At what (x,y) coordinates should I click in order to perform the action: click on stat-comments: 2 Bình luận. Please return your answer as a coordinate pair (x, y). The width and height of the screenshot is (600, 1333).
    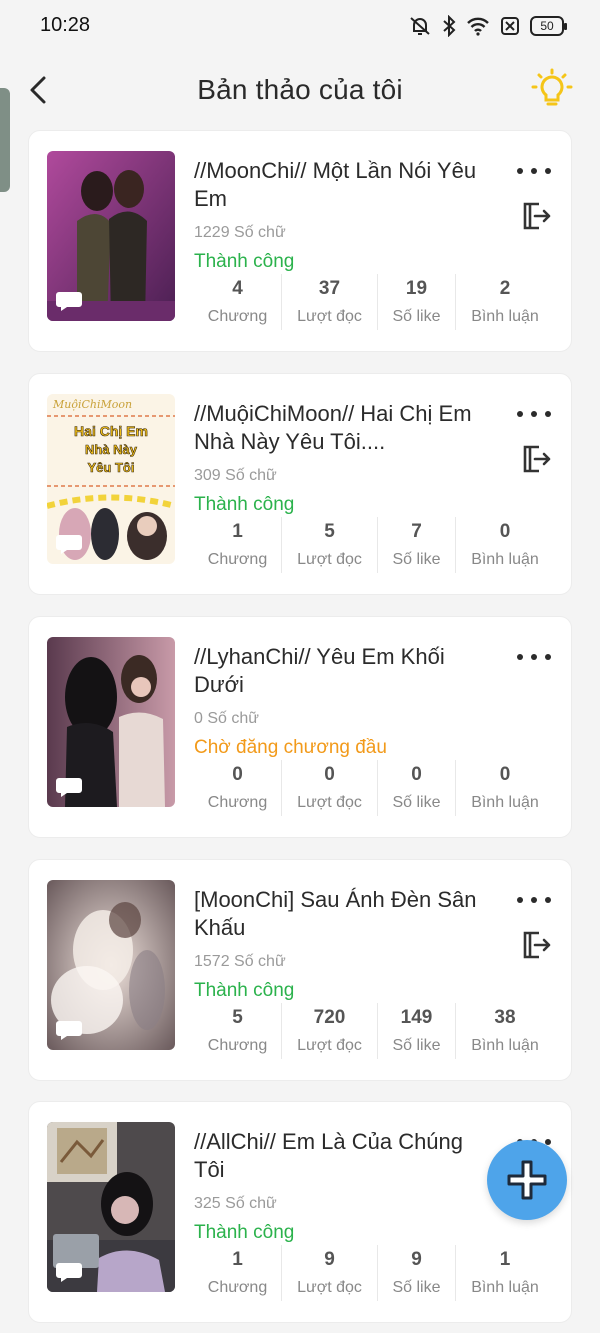
    Looking at the image, I should click on (505, 302).